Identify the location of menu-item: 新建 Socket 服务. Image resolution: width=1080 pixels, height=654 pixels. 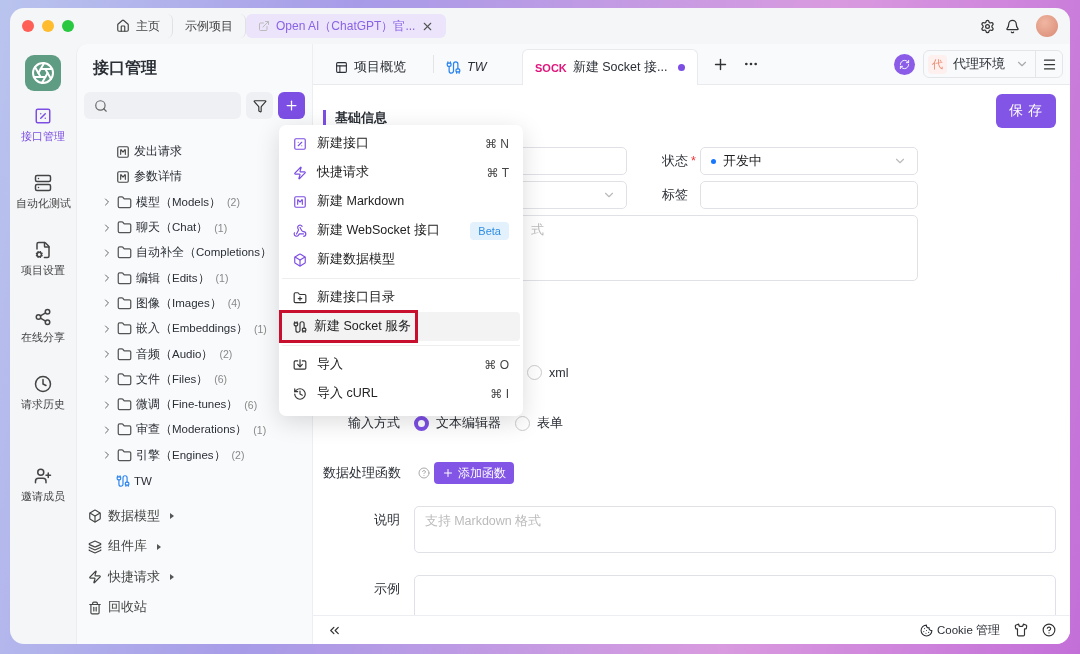
(401, 326).